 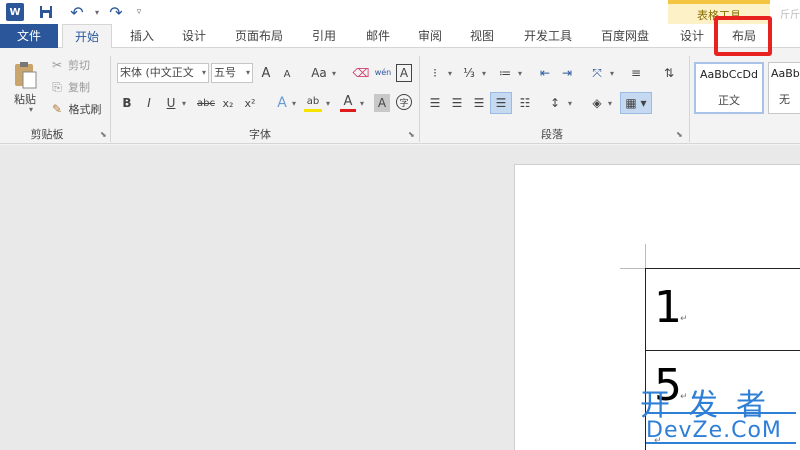 What do you see at coordinates (669, 73) in the screenshot?
I see `sort-icon: ⇅` at bounding box center [669, 73].